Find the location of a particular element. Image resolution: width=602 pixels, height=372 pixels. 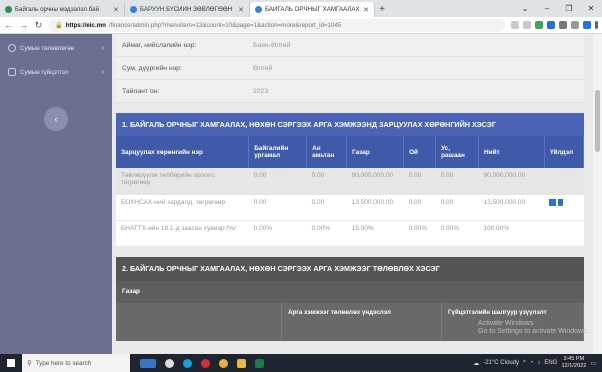

blank-cell is located at coordinates (199, 321).